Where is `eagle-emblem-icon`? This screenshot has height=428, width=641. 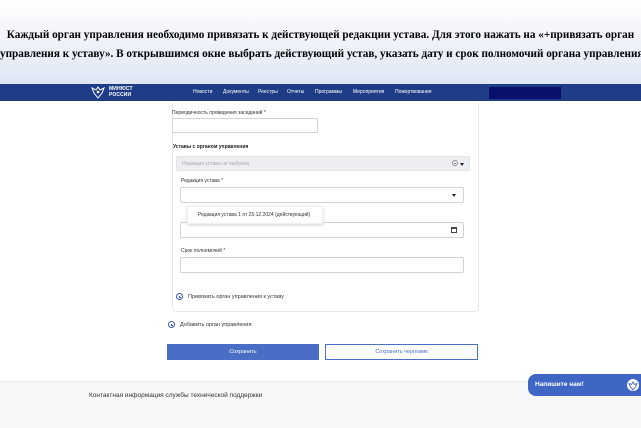 eagle-emblem-icon is located at coordinates (98, 92).